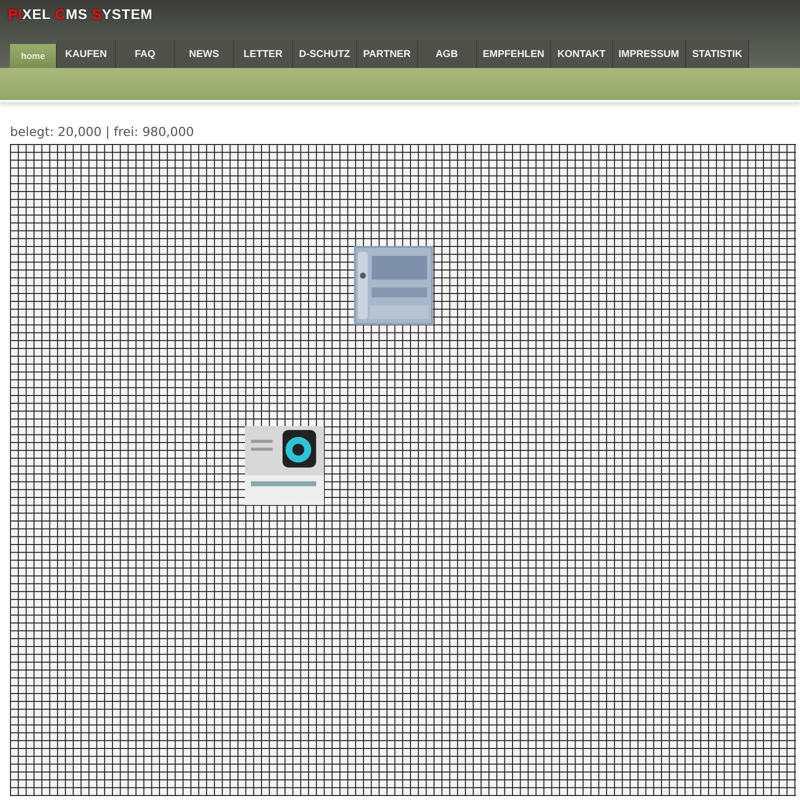 This screenshot has width=800, height=800. I want to click on nav-tab: IMPRESSUM, so click(649, 54).